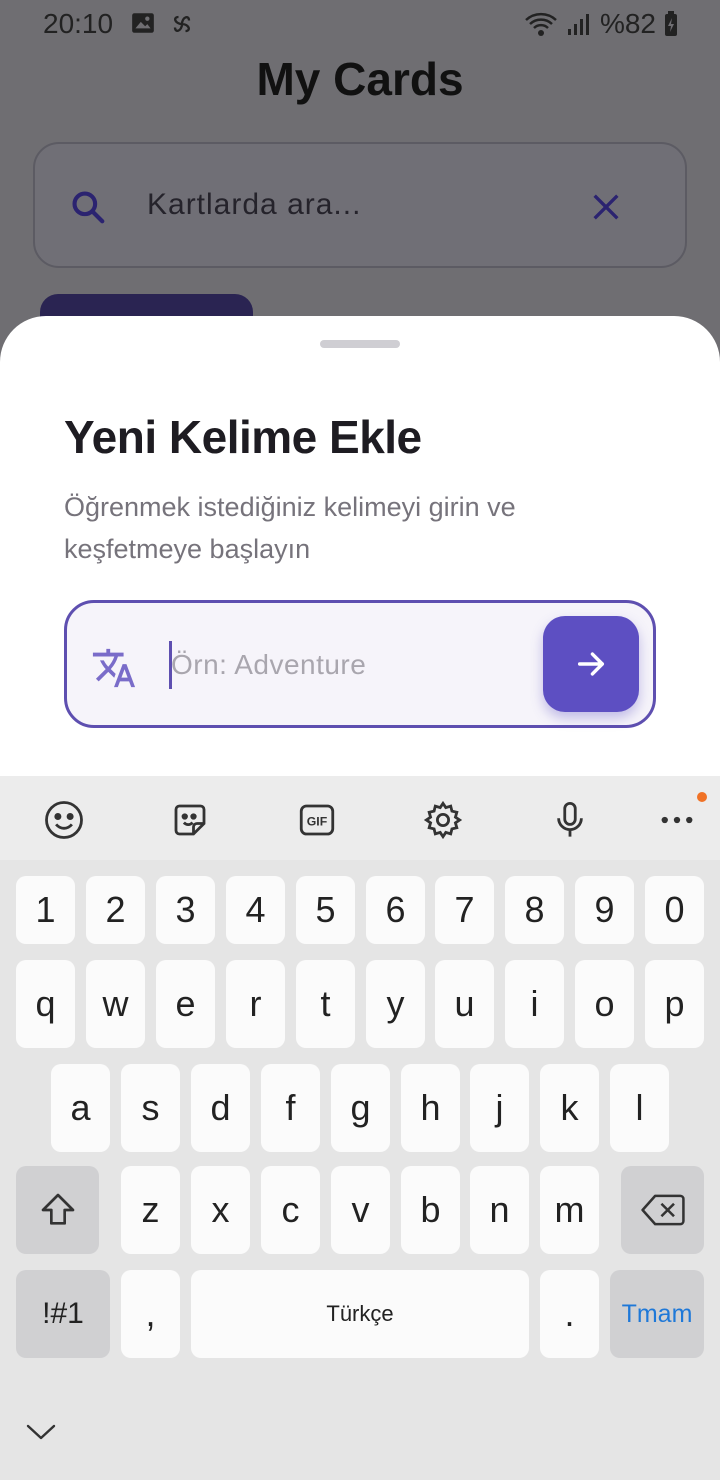  What do you see at coordinates (360, 24) in the screenshot?
I see `status-bar: 20:10 %82` at bounding box center [360, 24].